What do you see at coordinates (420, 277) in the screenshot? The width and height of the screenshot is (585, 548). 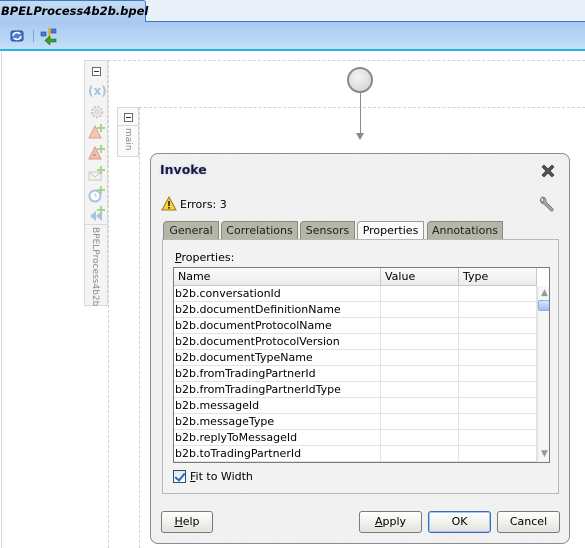 I see `column-header-value: Value` at bounding box center [420, 277].